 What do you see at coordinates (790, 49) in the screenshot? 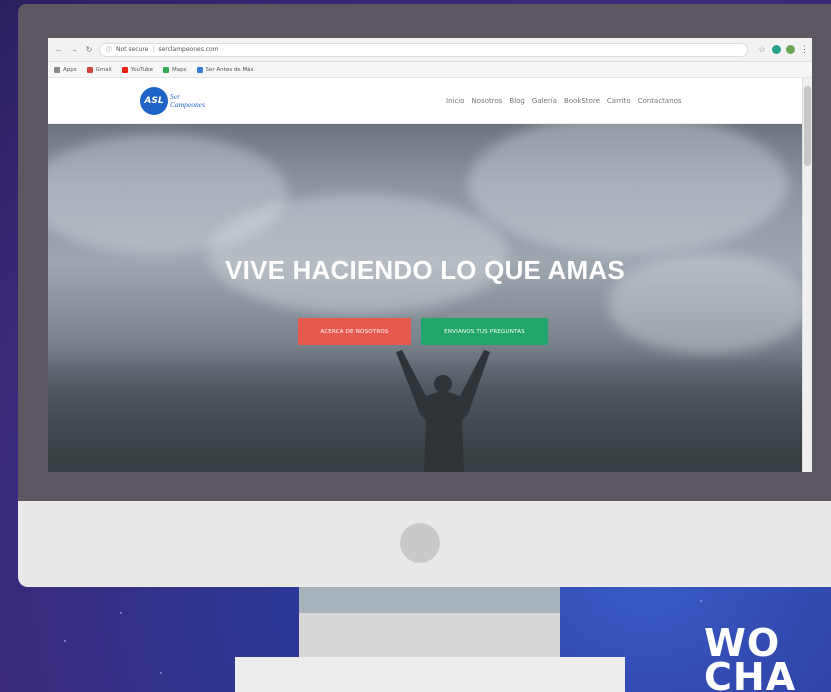
I see `profile-icon` at bounding box center [790, 49].